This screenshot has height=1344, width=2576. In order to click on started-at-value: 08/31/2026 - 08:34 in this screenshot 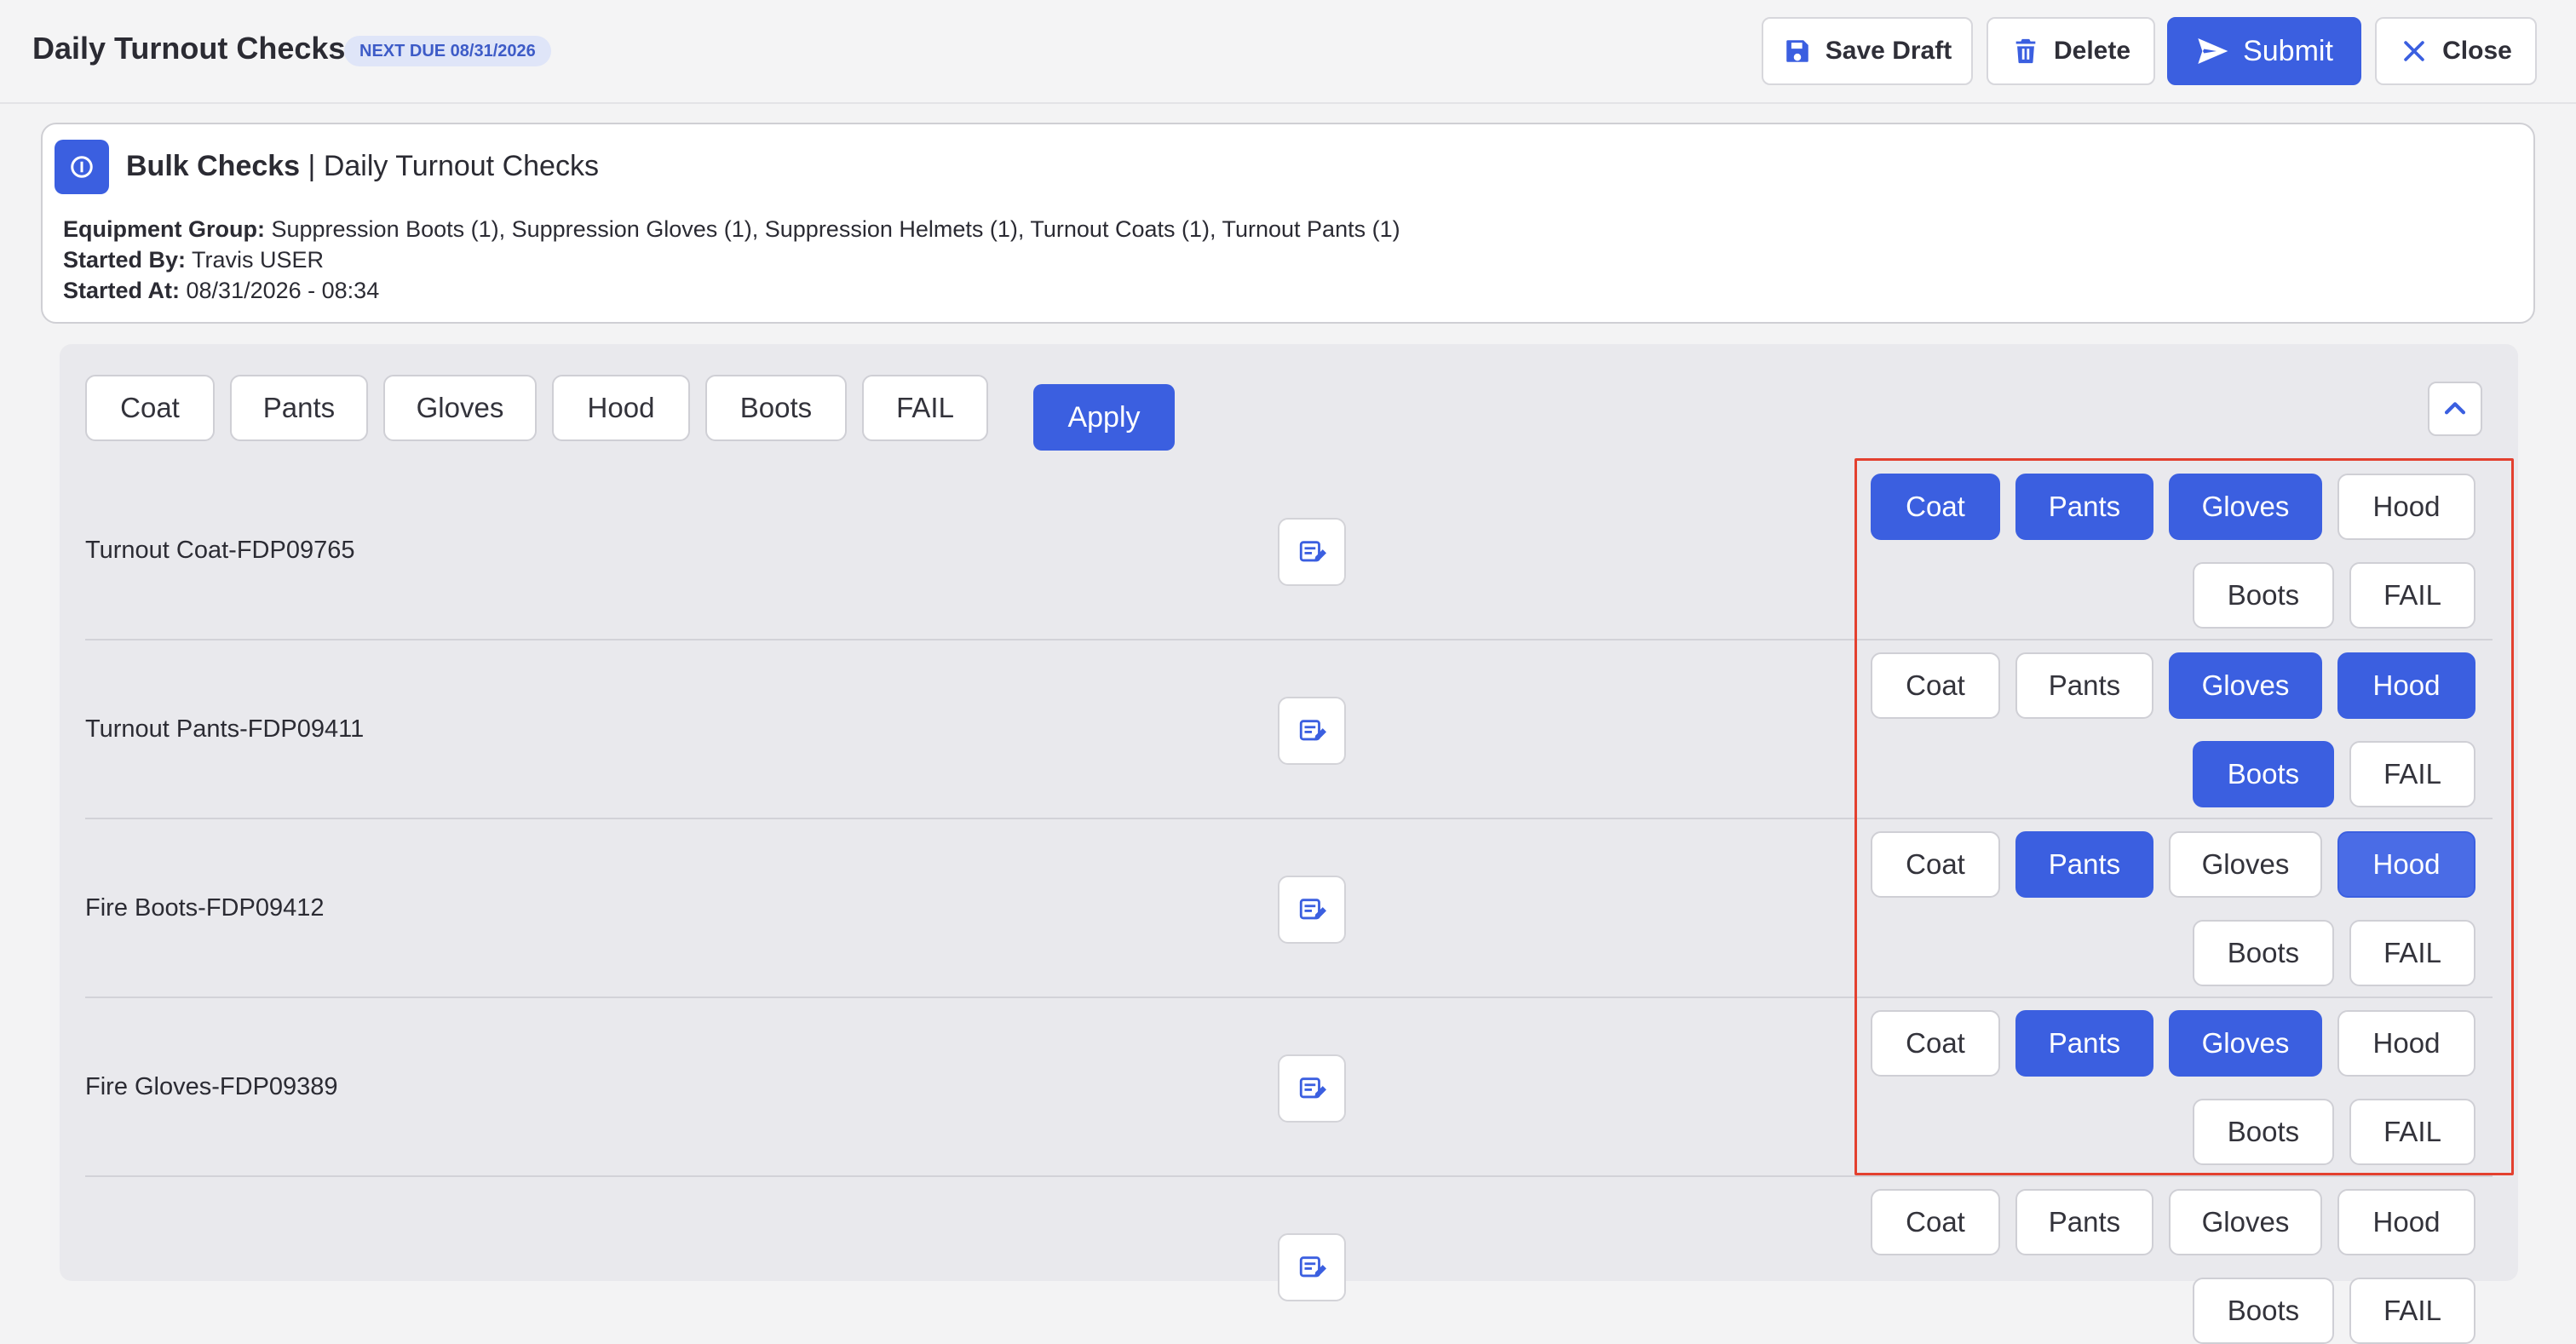, I will do `click(280, 290)`.